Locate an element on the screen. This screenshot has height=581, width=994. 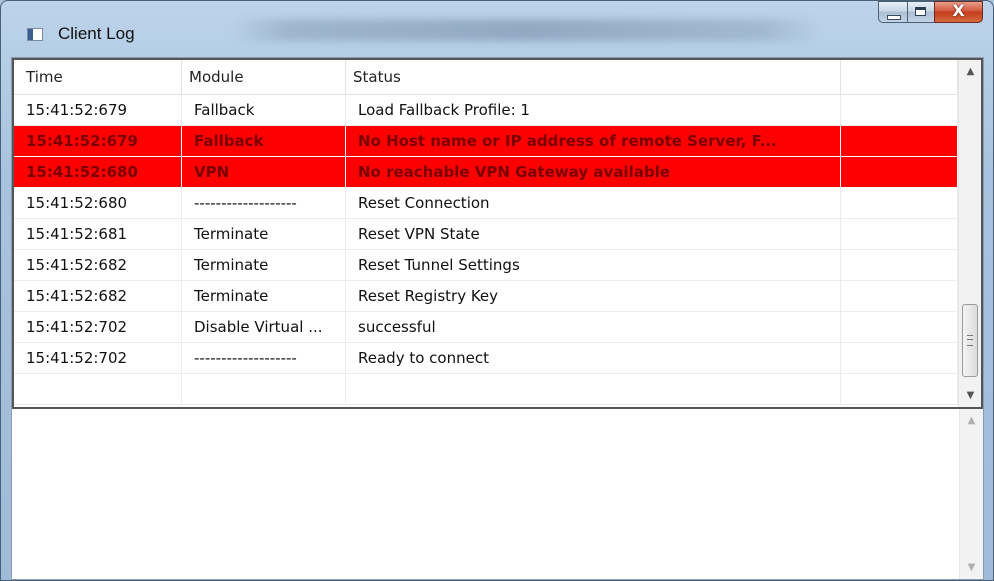
table-row: 15:41:52:681 Terminate Reset VPN State is located at coordinates (486, 234).